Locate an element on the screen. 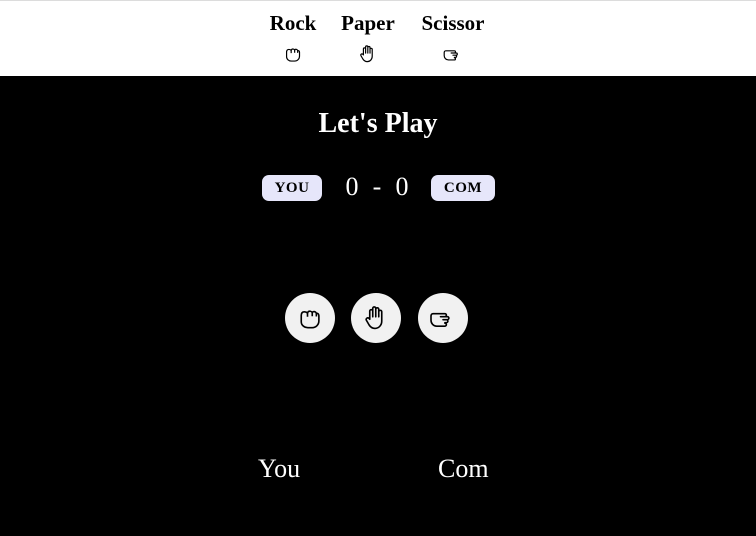 The image size is (756, 536). header-choice-scissor: Scissor is located at coordinates (453, 39).